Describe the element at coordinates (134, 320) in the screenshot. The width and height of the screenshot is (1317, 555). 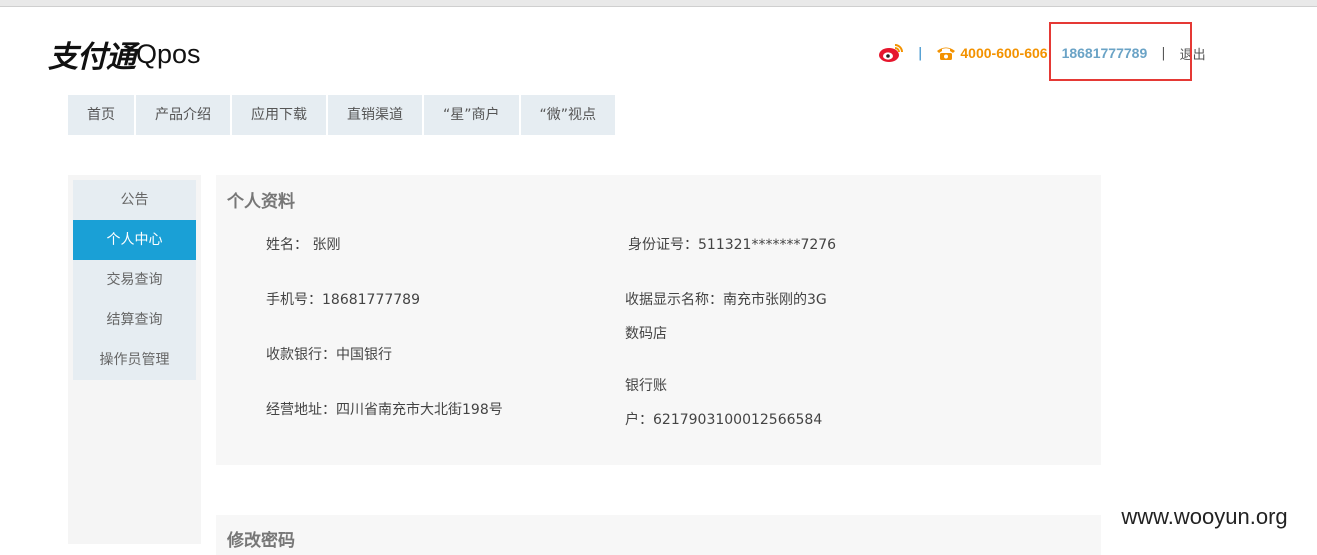
I see `sidebar-item-settlement: 结算查询` at that location.